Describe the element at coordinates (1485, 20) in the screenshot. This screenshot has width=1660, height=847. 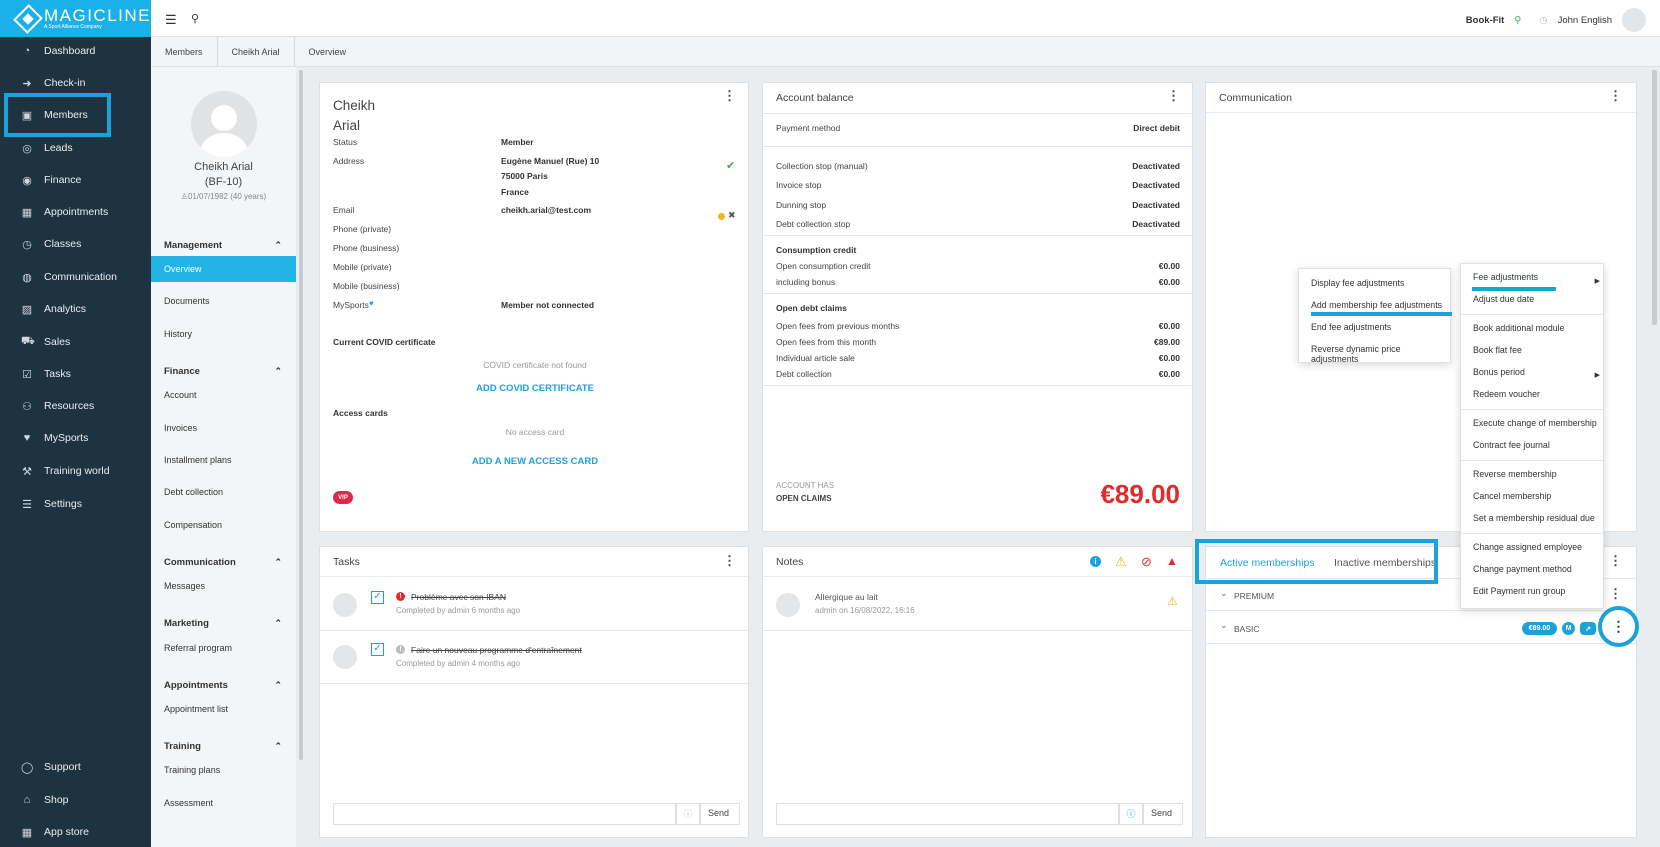
I see `studio-name: Book-Fit` at that location.